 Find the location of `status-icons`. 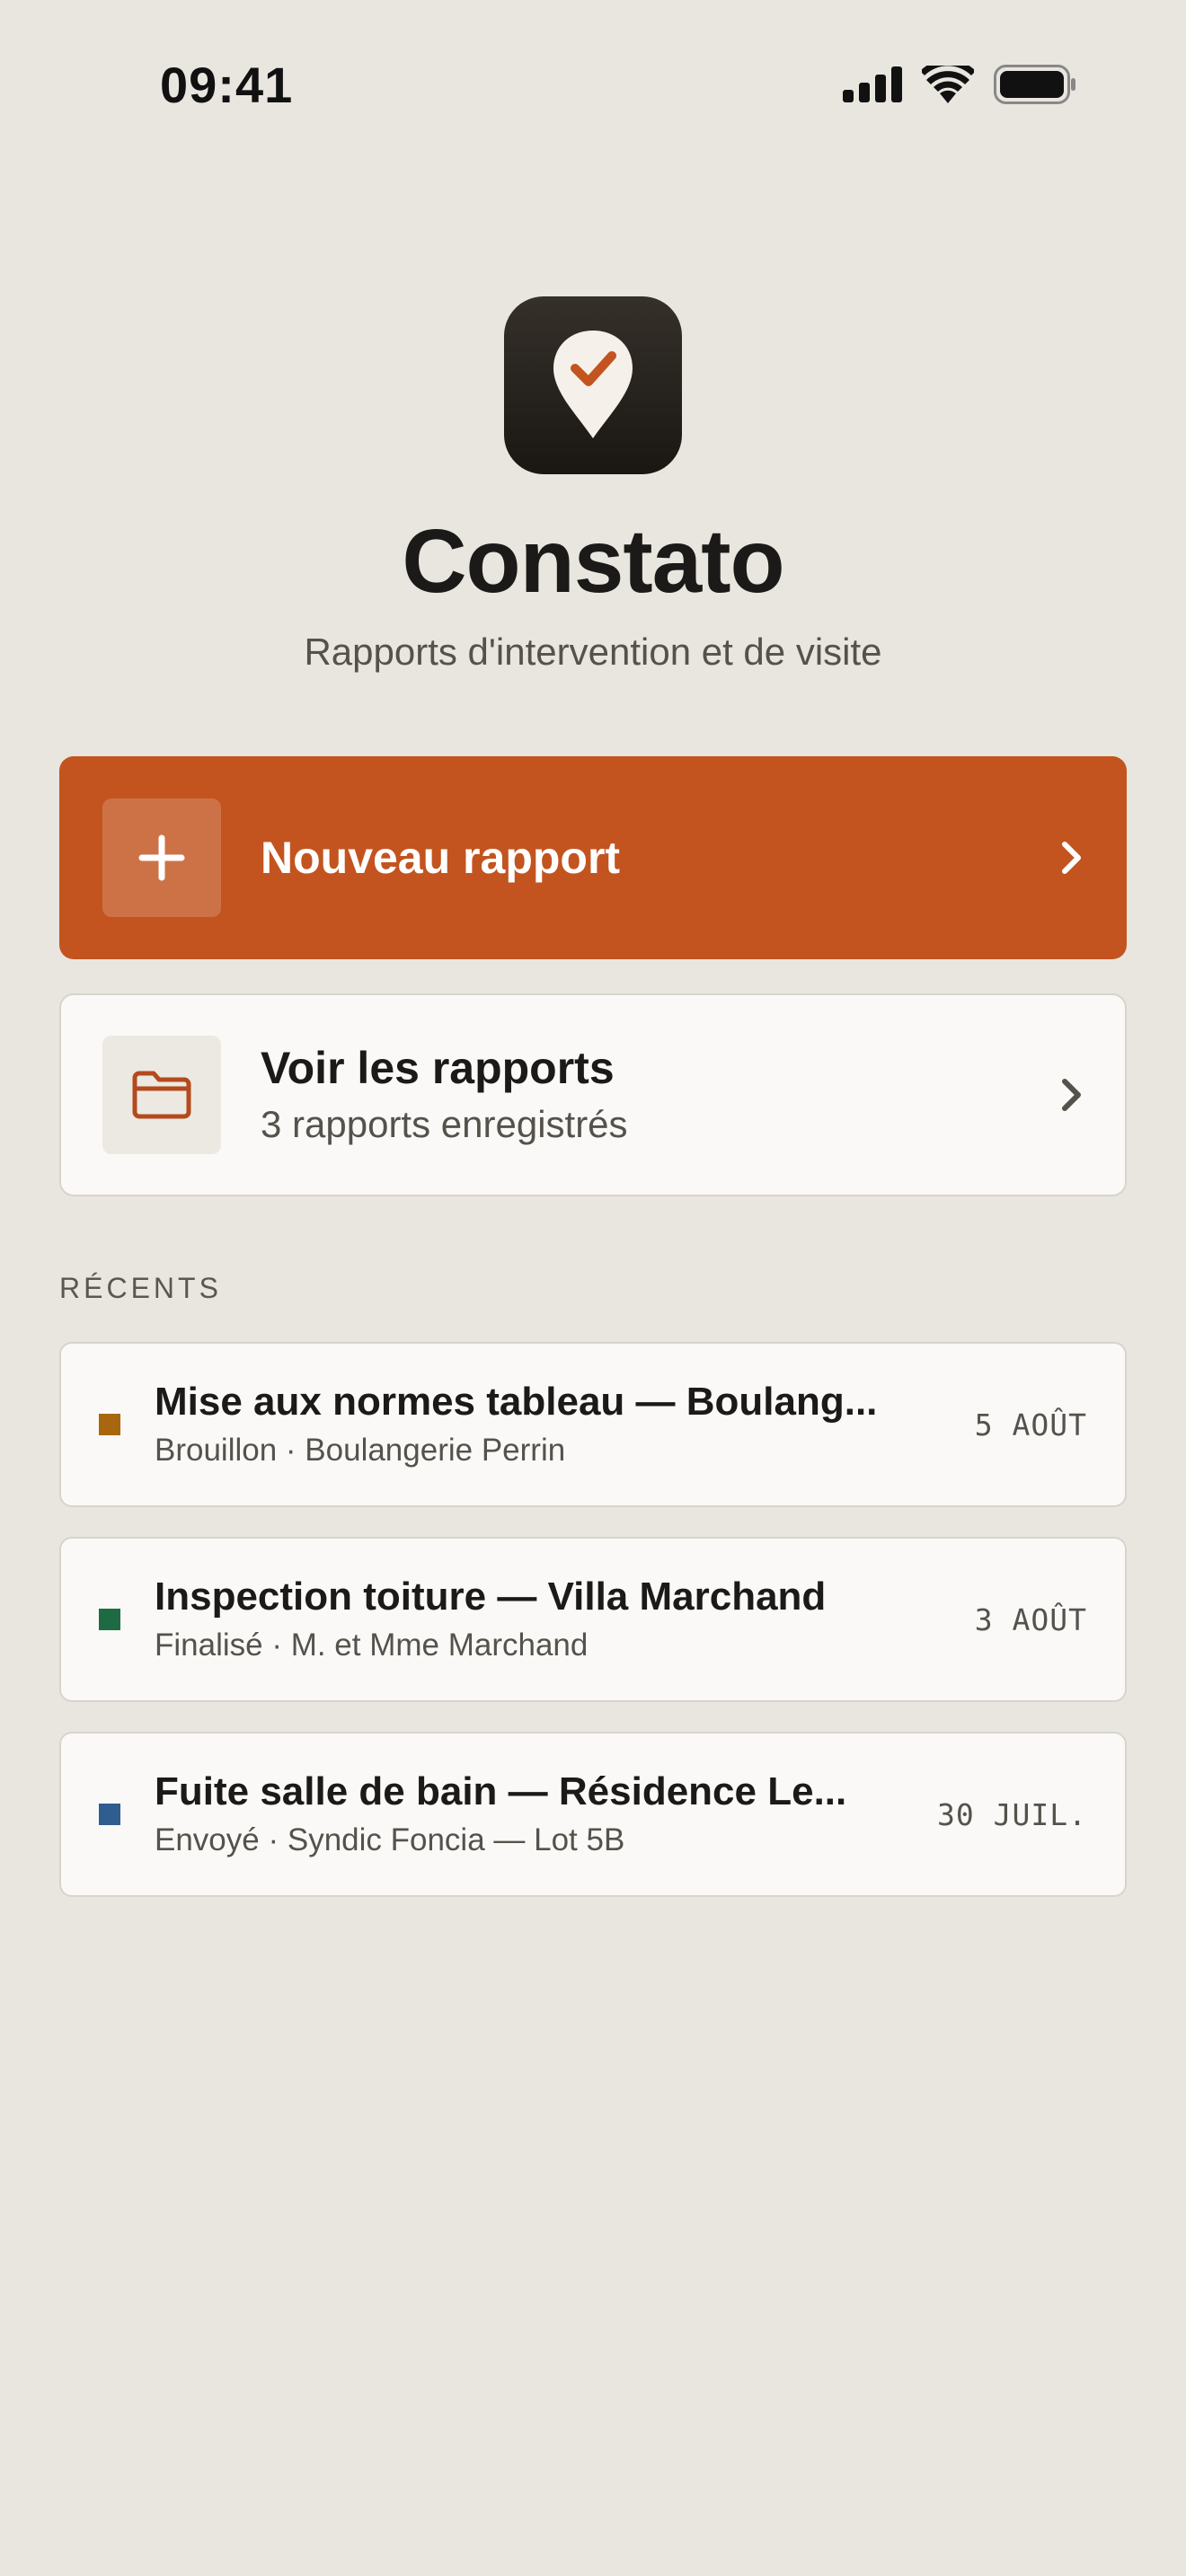

status-icons is located at coordinates (959, 84).